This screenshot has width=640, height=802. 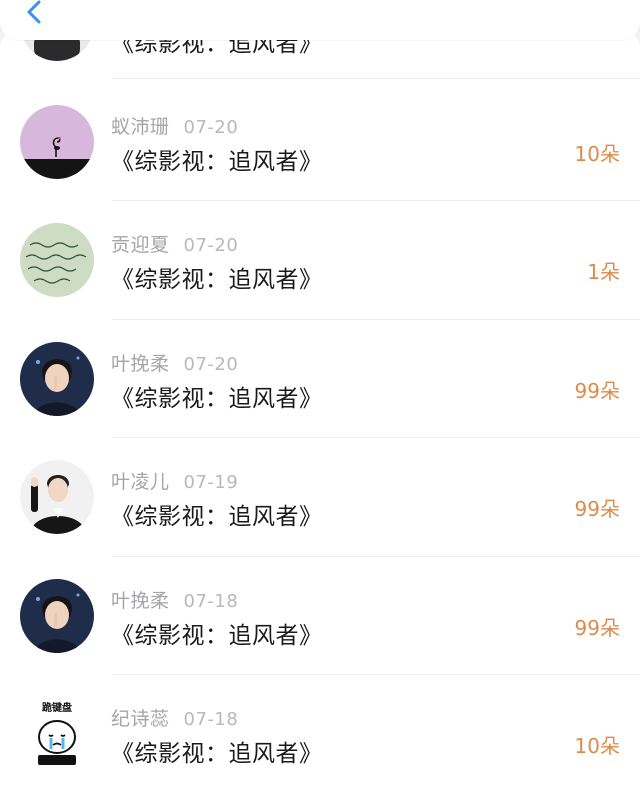 What do you see at coordinates (174, 599) in the screenshot?
I see `sender-line: 叶挽柔 07-18` at bounding box center [174, 599].